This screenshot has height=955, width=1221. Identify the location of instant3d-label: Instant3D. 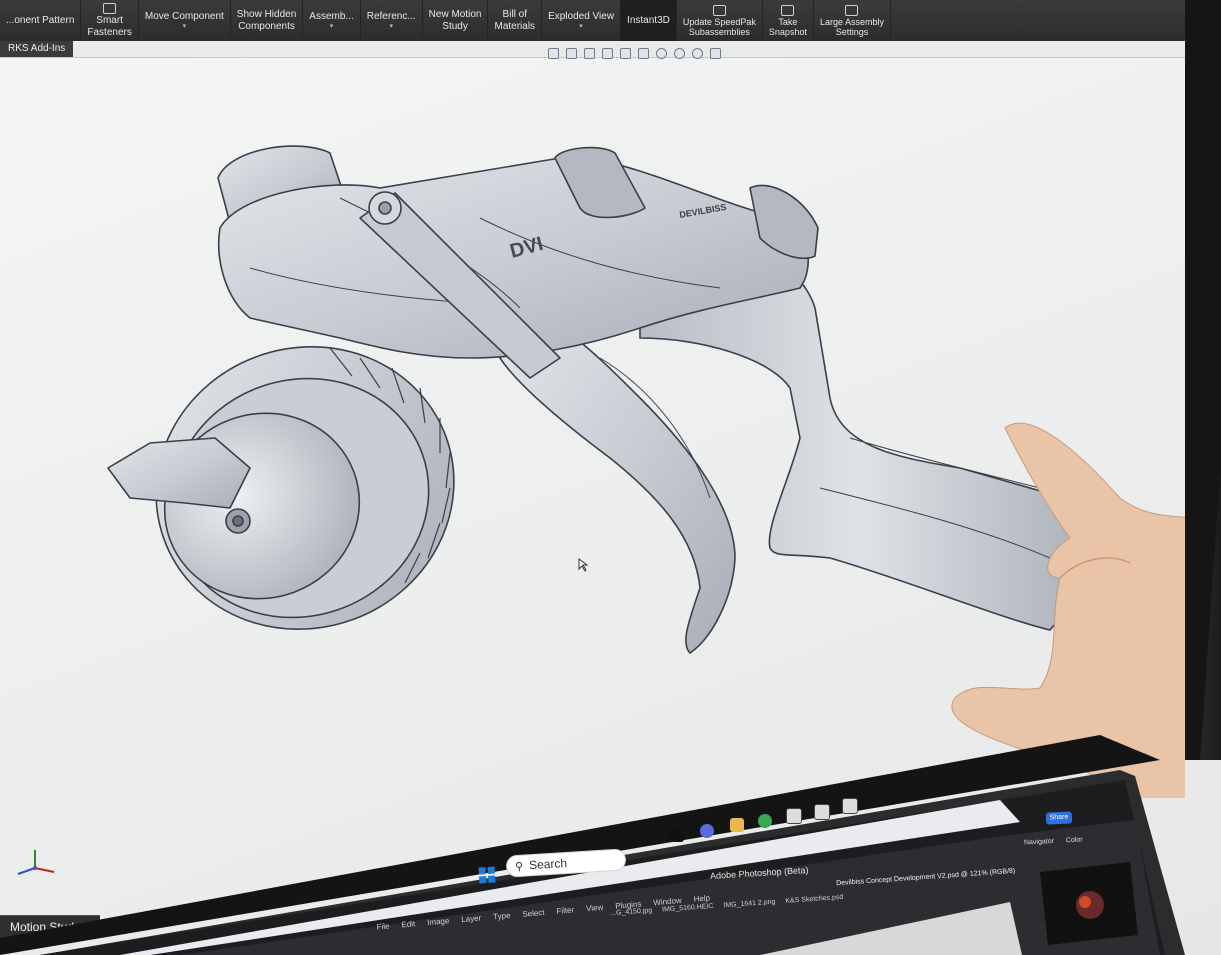
(648, 20).